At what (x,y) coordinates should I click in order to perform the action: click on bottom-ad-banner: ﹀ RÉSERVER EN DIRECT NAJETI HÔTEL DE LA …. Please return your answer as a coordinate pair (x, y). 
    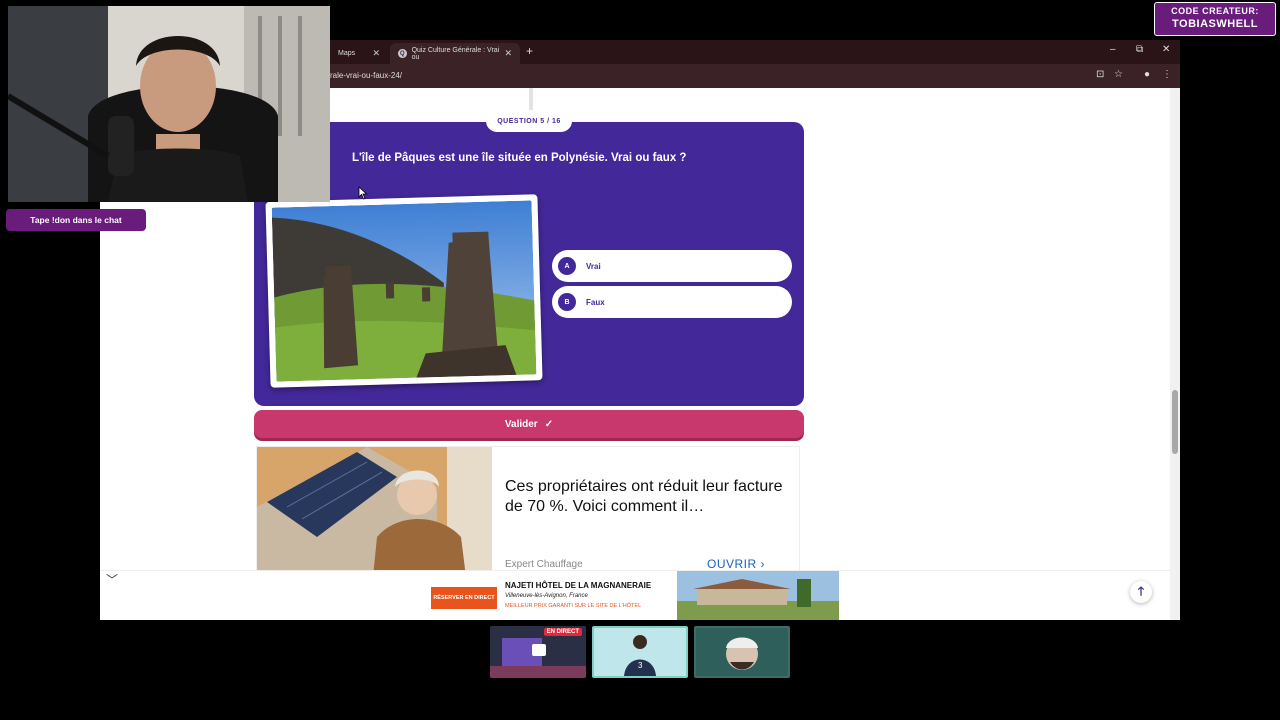
    Looking at the image, I should click on (635, 595).